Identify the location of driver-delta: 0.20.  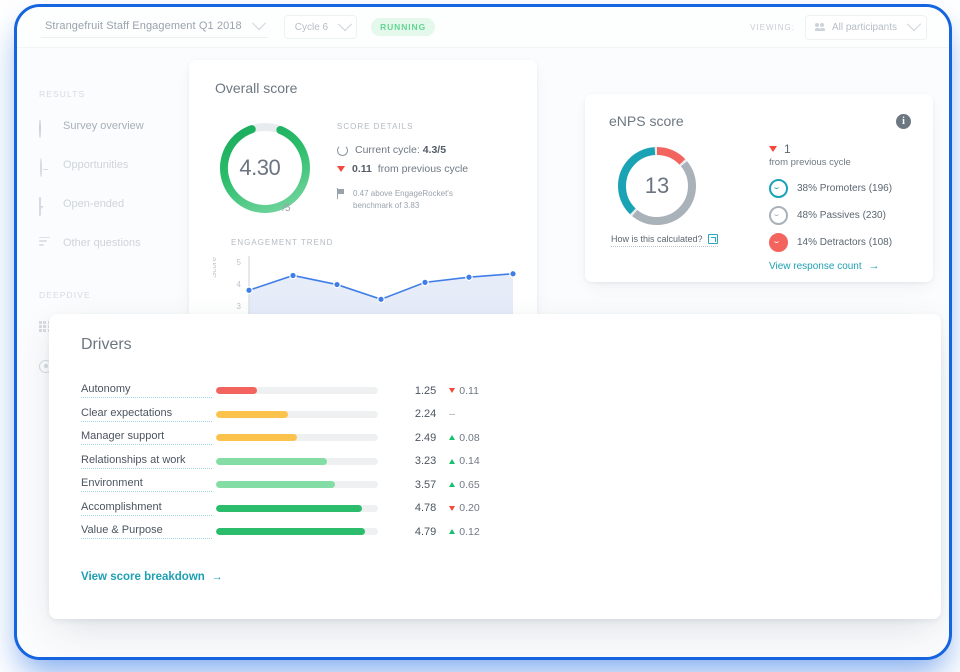
(475, 508).